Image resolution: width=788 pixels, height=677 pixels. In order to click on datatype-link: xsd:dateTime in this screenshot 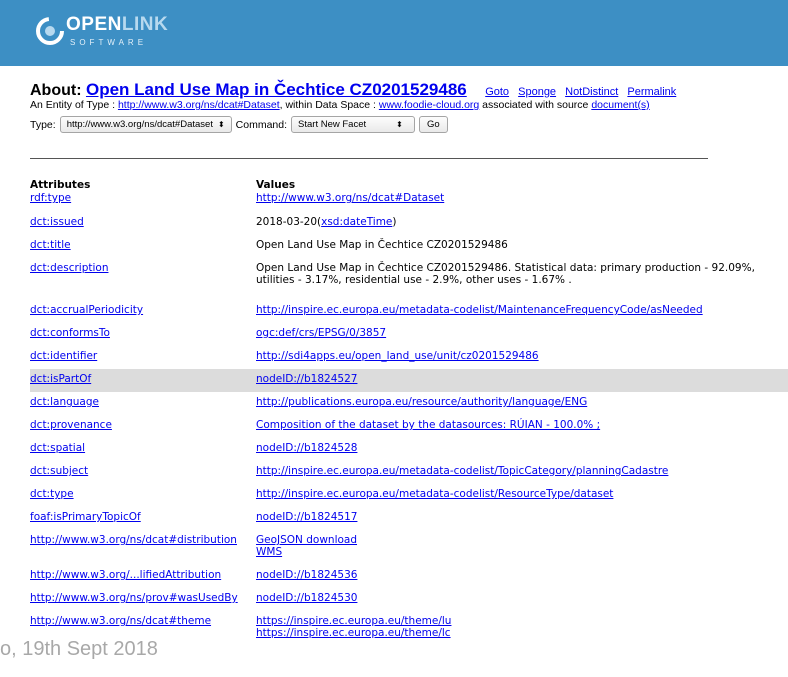, I will do `click(356, 222)`.